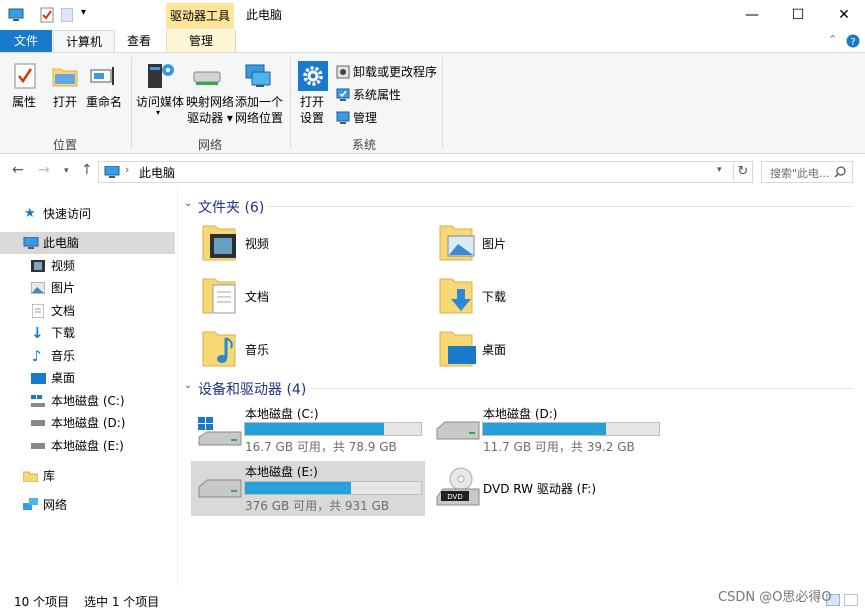 This screenshot has width=865, height=612. I want to click on search-icon, so click(840, 172).